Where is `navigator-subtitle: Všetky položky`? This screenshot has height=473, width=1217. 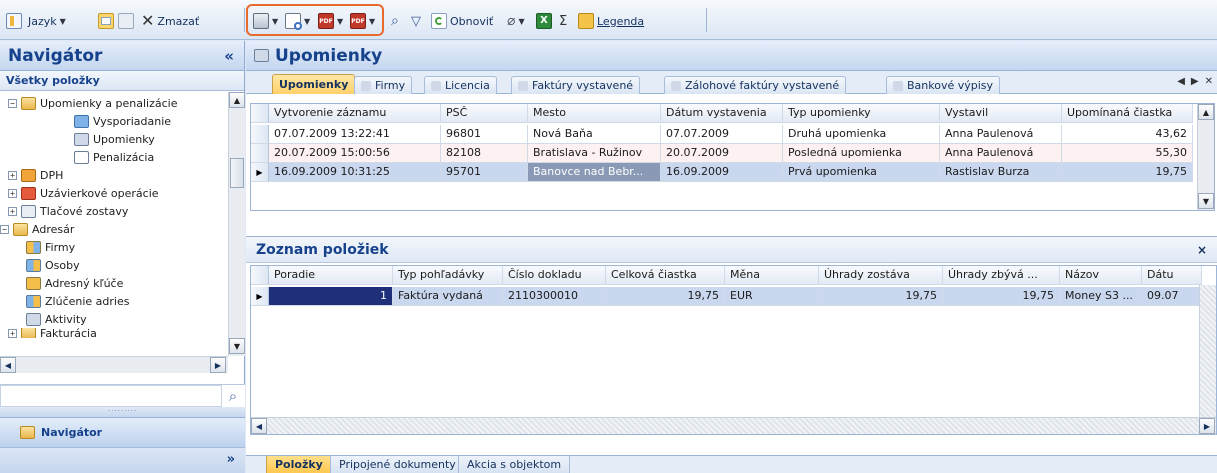
navigator-subtitle: Všetky položky is located at coordinates (122, 81).